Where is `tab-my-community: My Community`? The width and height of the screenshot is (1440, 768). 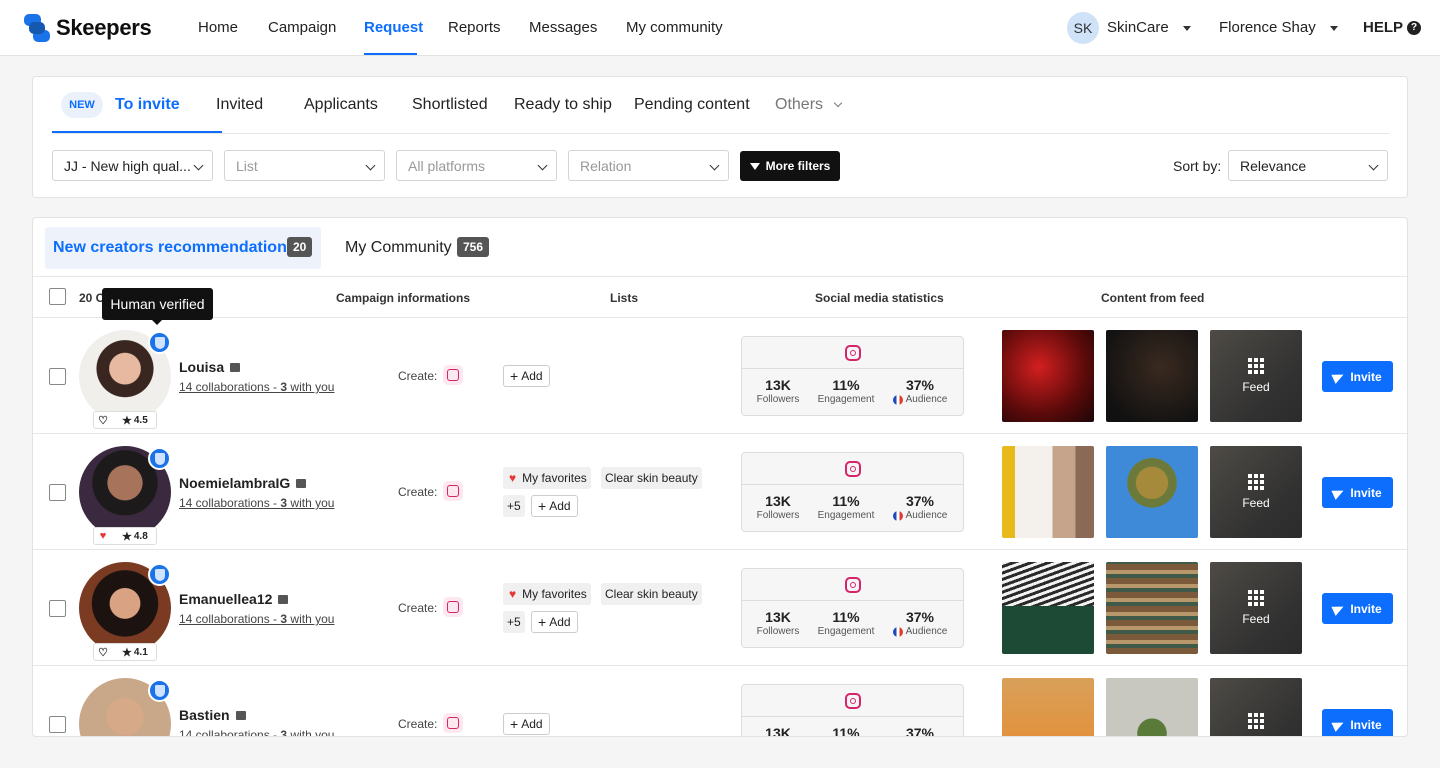 tab-my-community: My Community is located at coordinates (398, 248).